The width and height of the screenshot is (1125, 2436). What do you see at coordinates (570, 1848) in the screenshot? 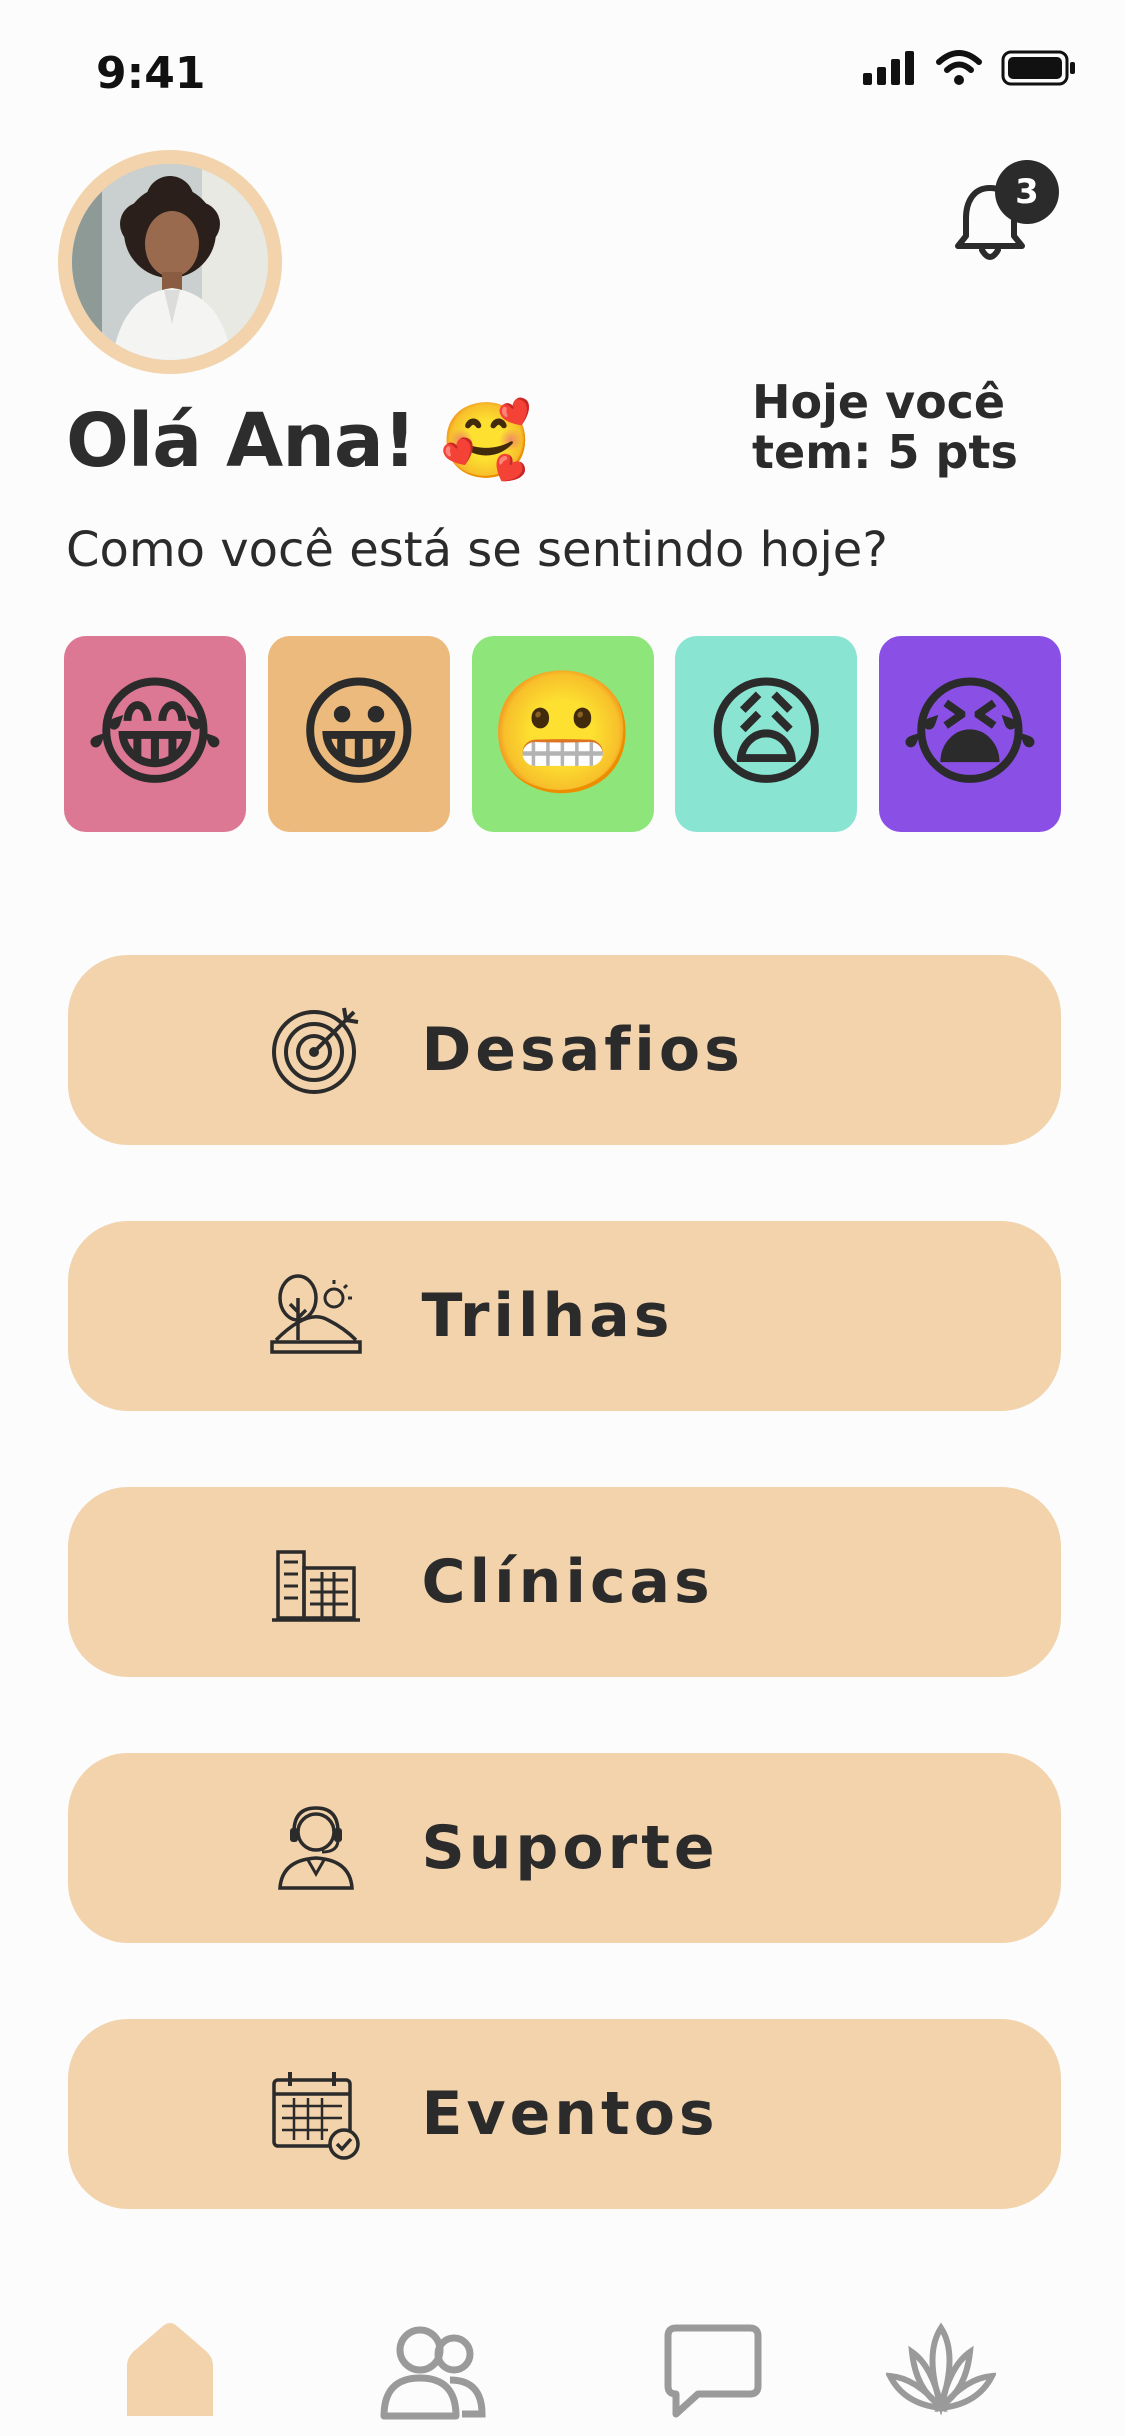
I see `menu-label: Suporte` at bounding box center [570, 1848].